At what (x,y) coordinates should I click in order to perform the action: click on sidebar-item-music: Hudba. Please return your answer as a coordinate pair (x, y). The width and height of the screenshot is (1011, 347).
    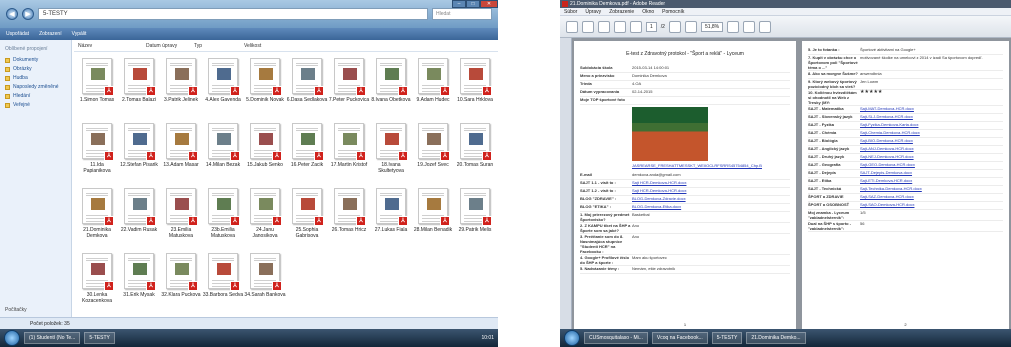
    Looking at the image, I should click on (35, 78).